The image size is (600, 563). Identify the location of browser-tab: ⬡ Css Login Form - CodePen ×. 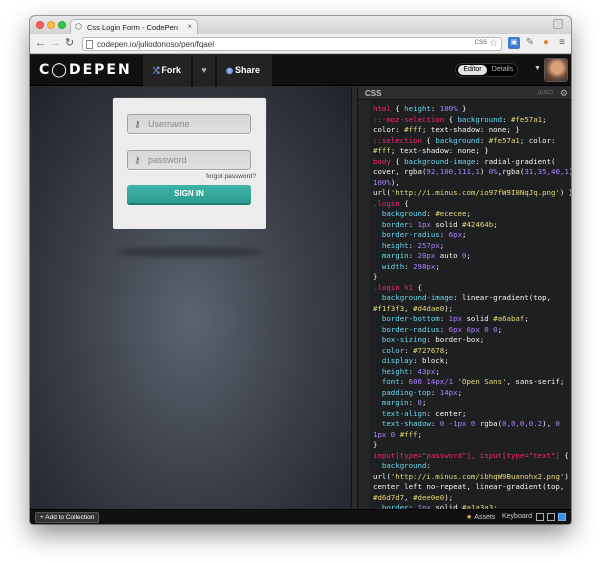
(134, 27).